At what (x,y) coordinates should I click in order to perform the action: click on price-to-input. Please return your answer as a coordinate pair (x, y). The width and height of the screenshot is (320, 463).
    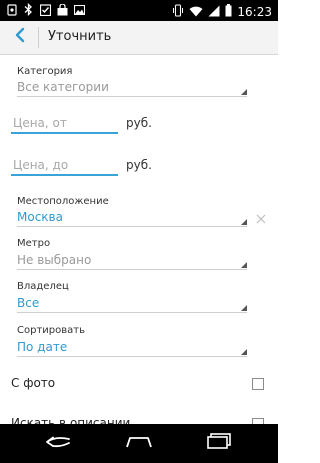
    Looking at the image, I should click on (64, 166).